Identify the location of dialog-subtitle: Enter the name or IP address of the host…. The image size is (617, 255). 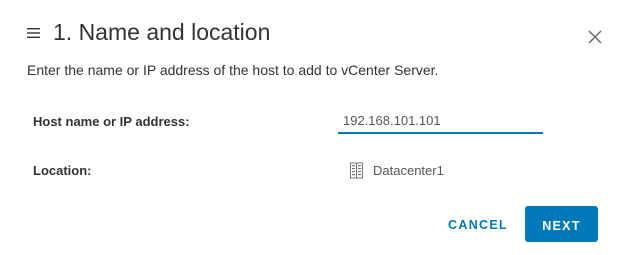
(233, 70).